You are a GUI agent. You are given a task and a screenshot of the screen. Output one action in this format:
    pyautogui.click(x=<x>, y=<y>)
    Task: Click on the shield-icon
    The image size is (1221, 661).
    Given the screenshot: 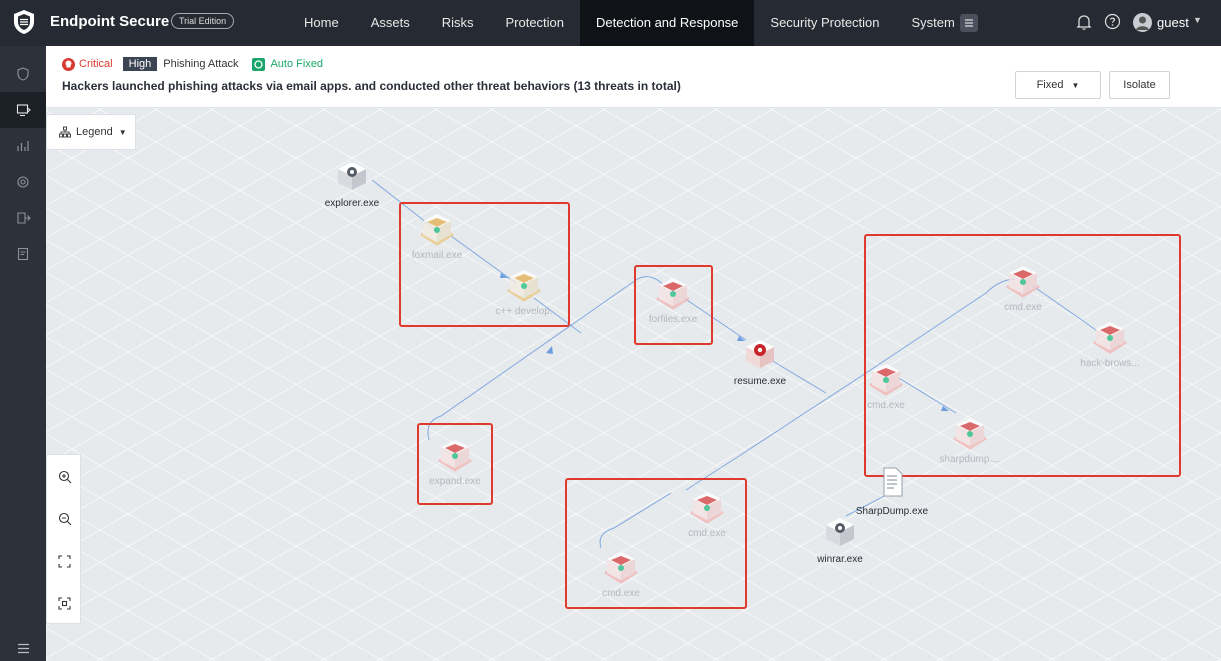 What is the action you would take?
    pyautogui.click(x=23, y=74)
    